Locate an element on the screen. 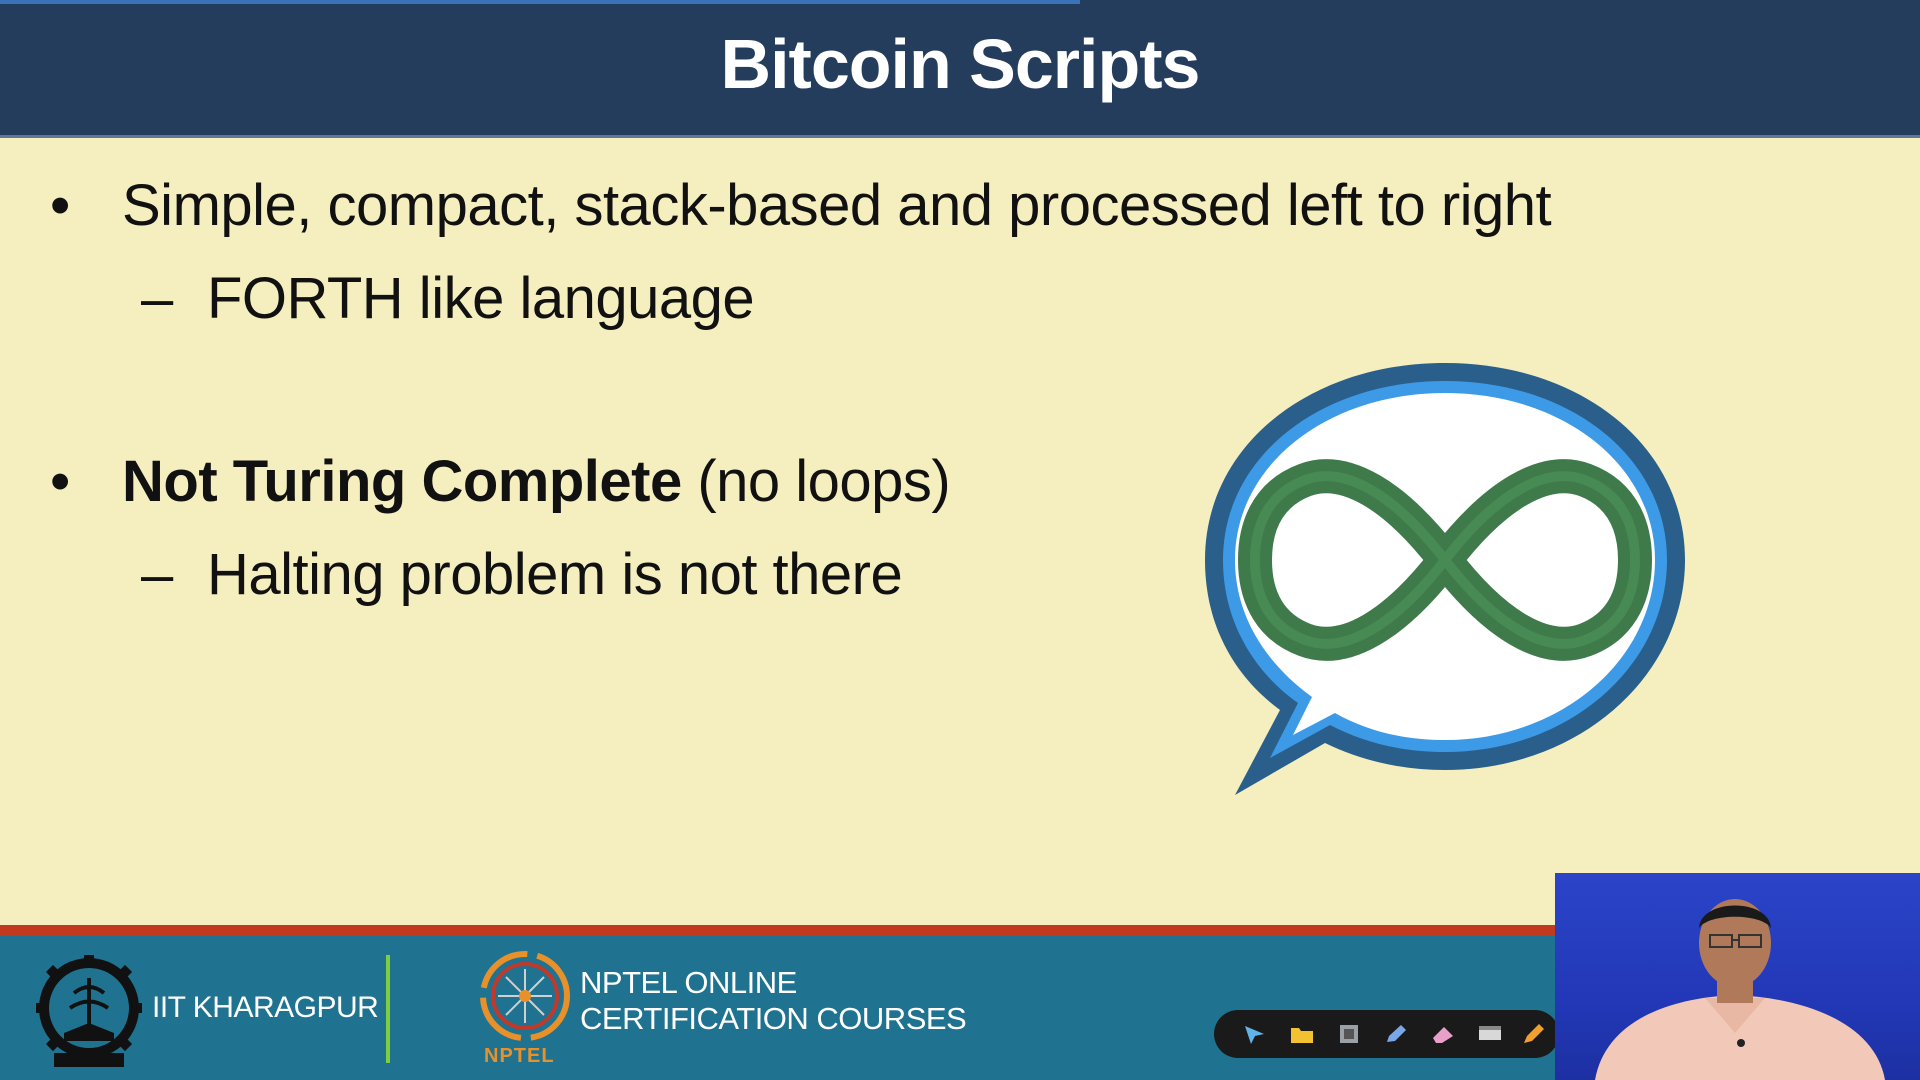 This screenshot has height=1080, width=1920. annotation-toolbar is located at coordinates (1386, 1034).